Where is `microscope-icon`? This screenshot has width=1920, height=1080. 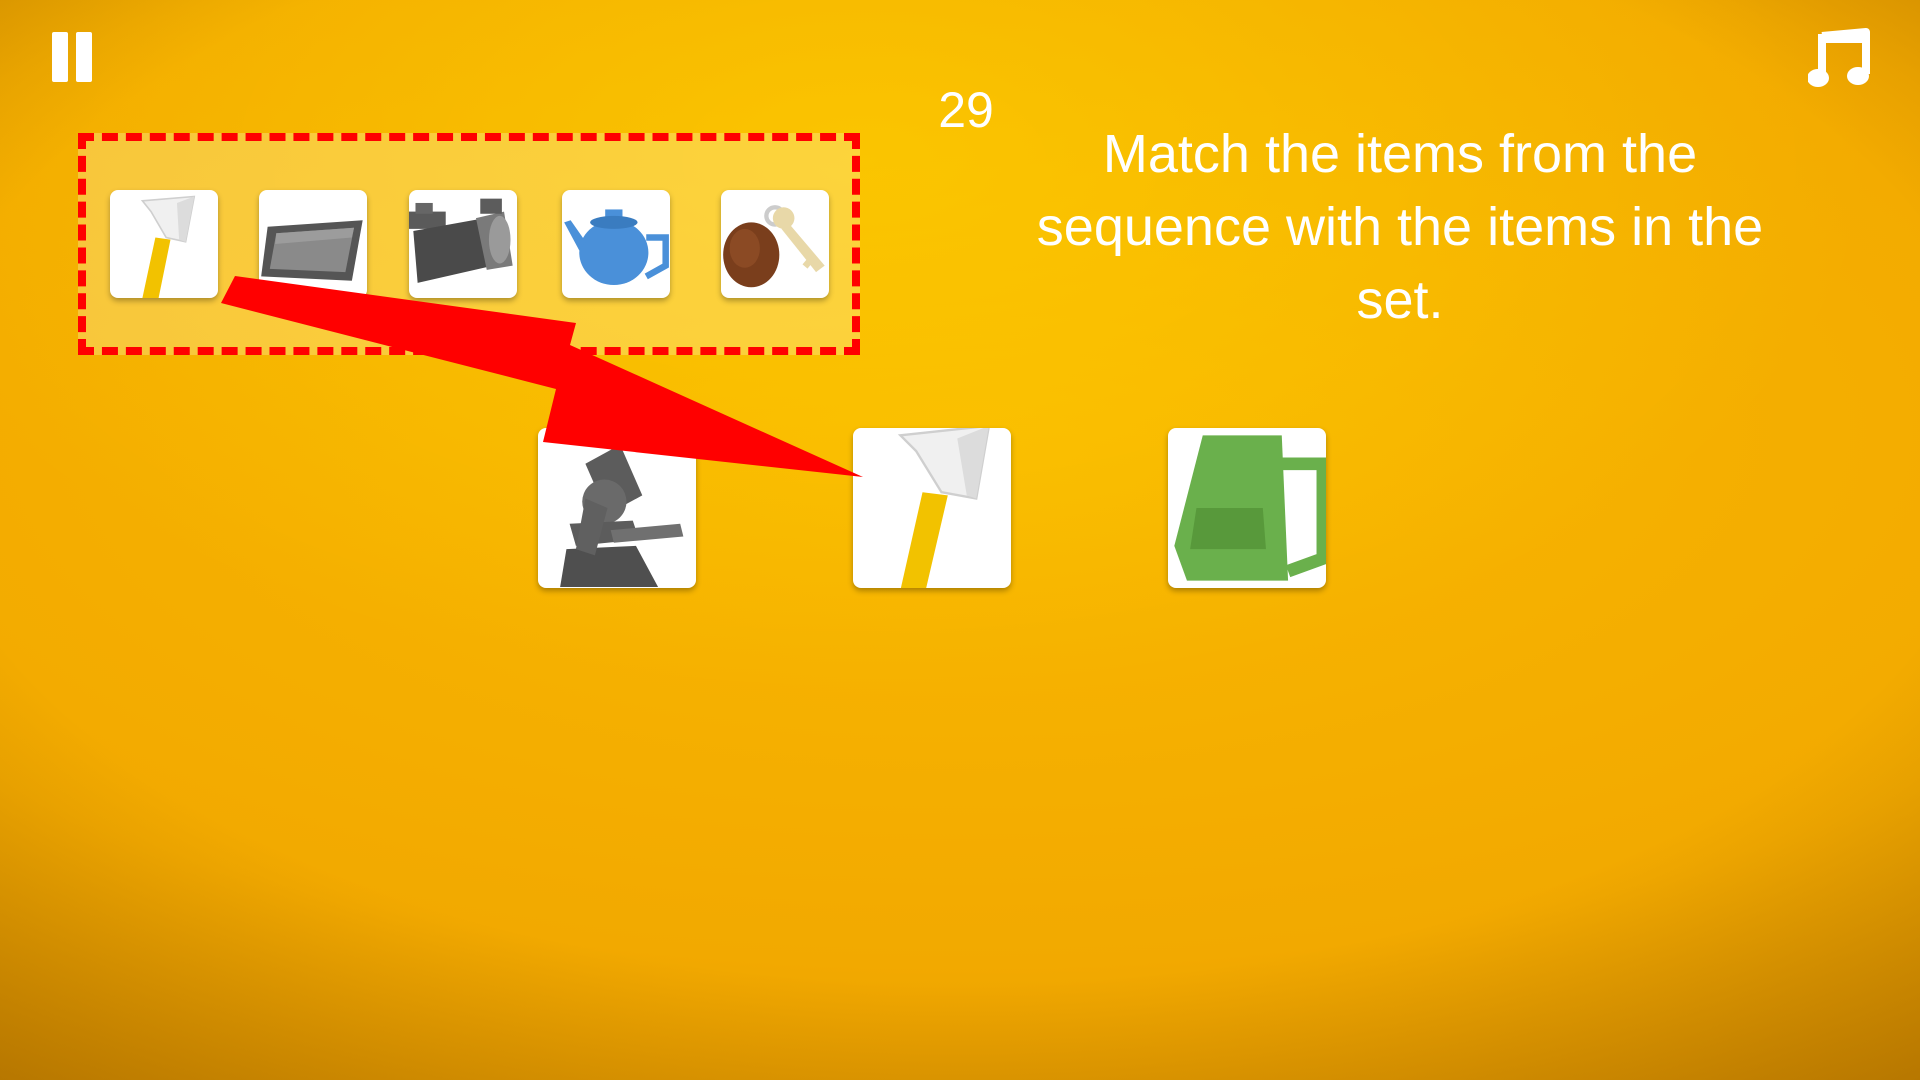
microscope-icon is located at coordinates (622, 515).